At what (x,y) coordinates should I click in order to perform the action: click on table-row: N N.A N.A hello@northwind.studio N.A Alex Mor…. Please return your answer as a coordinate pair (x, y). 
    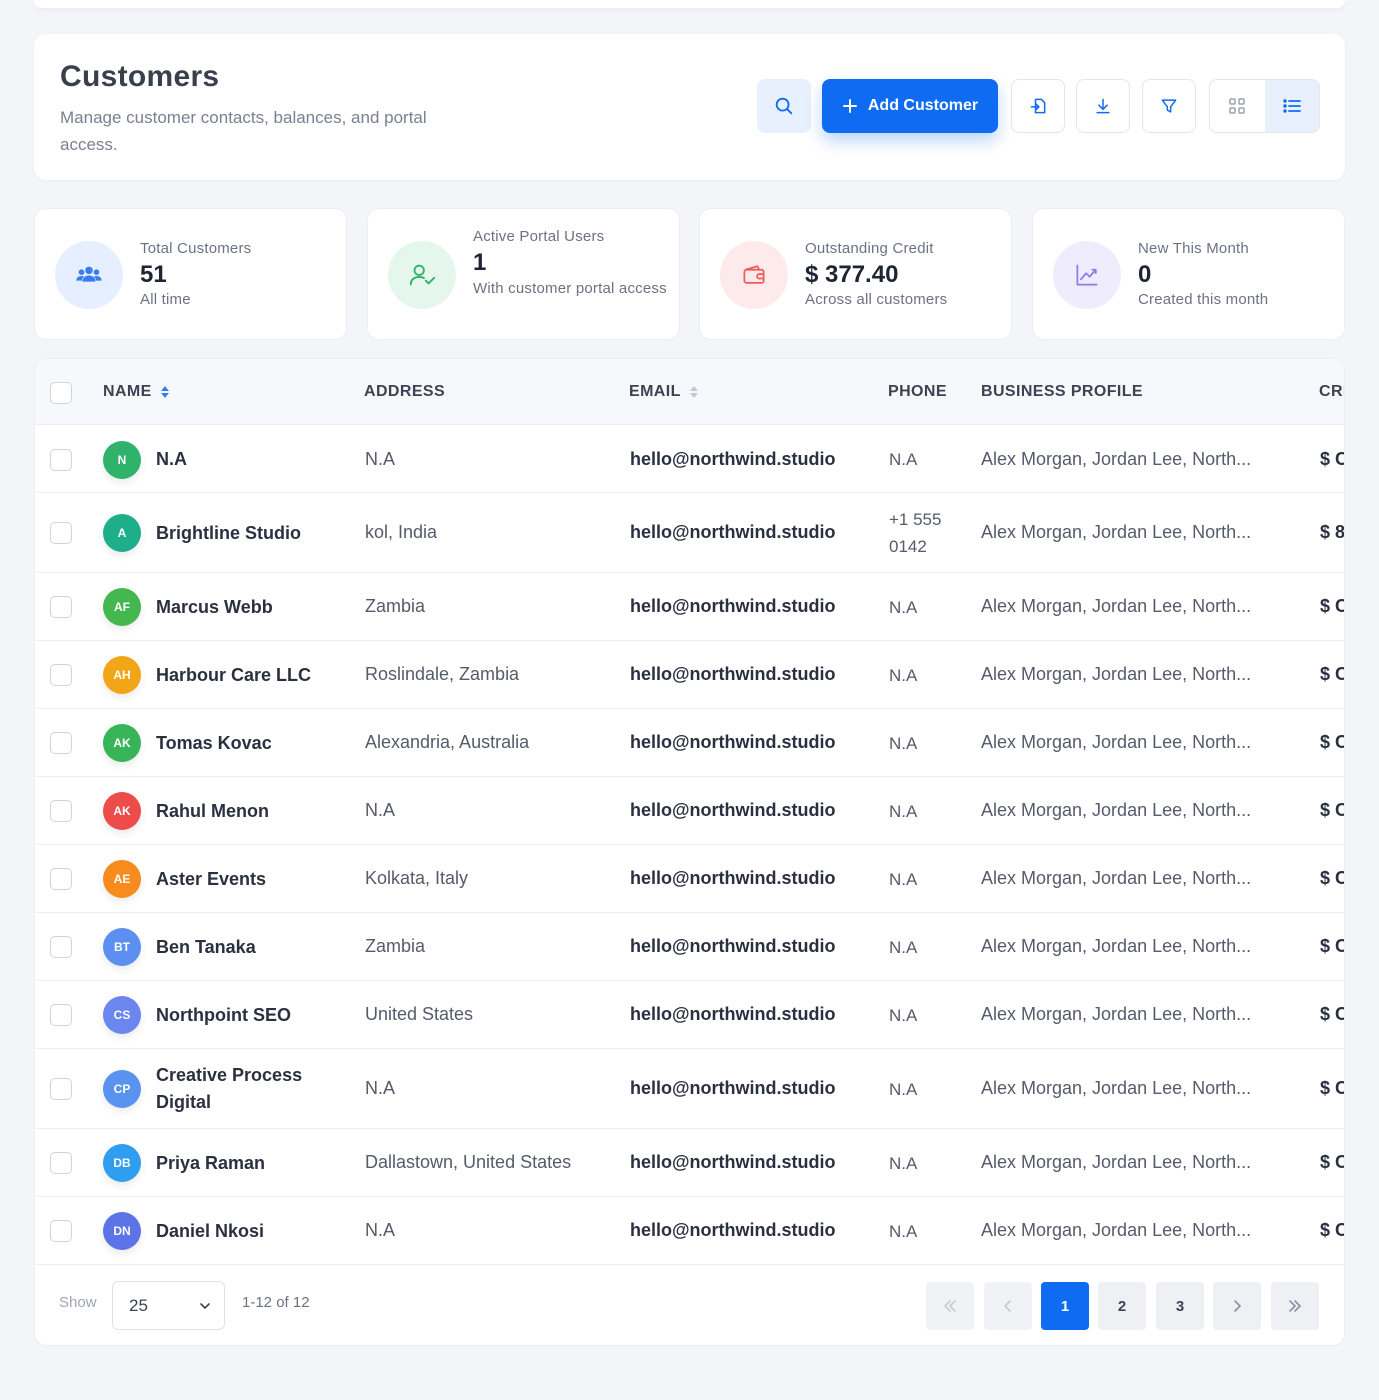
    Looking at the image, I should click on (689, 459).